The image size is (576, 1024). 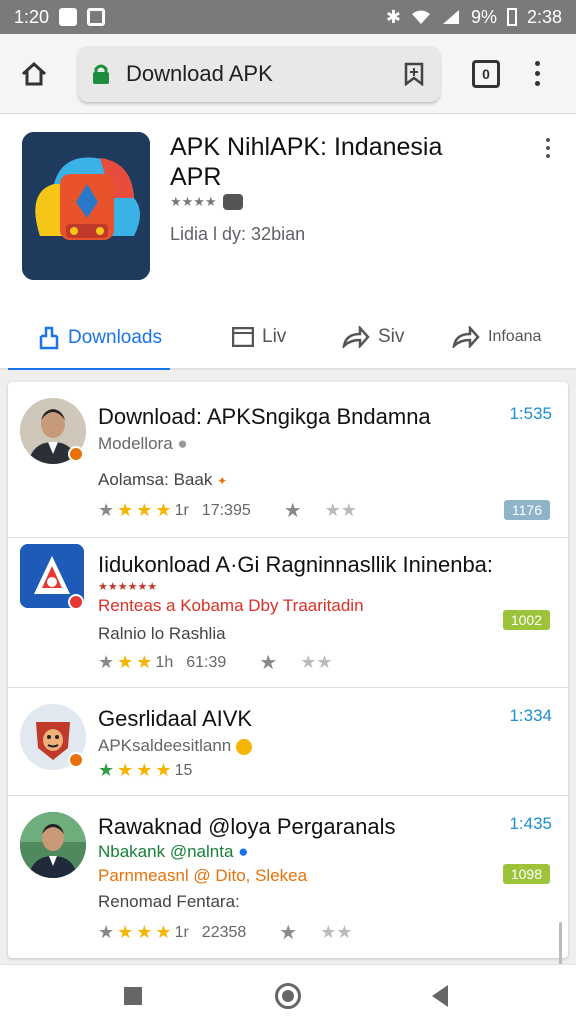 What do you see at coordinates (193, 201) in the screenshot?
I see `rating-stars-icon: ★★★★` at bounding box center [193, 201].